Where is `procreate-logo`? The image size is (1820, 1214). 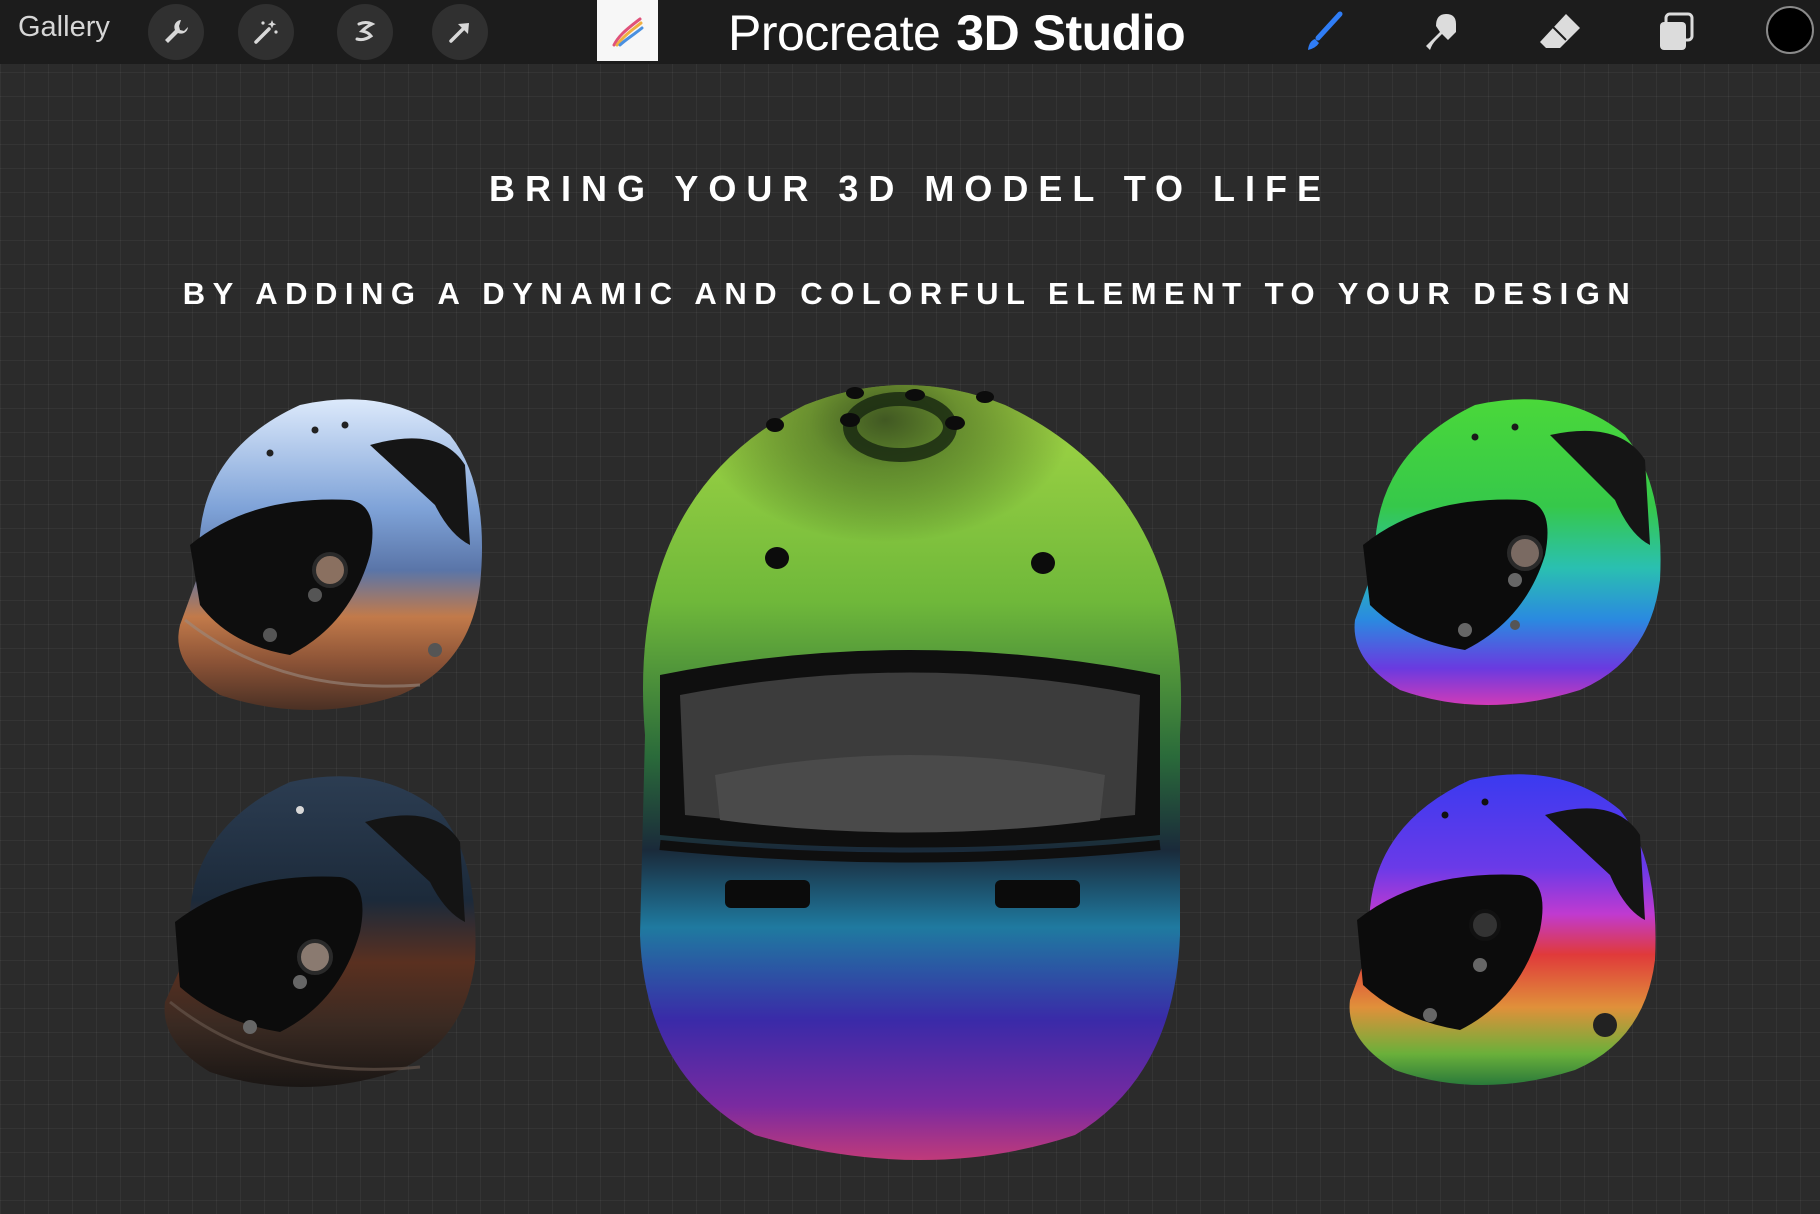
procreate-logo is located at coordinates (627, 30).